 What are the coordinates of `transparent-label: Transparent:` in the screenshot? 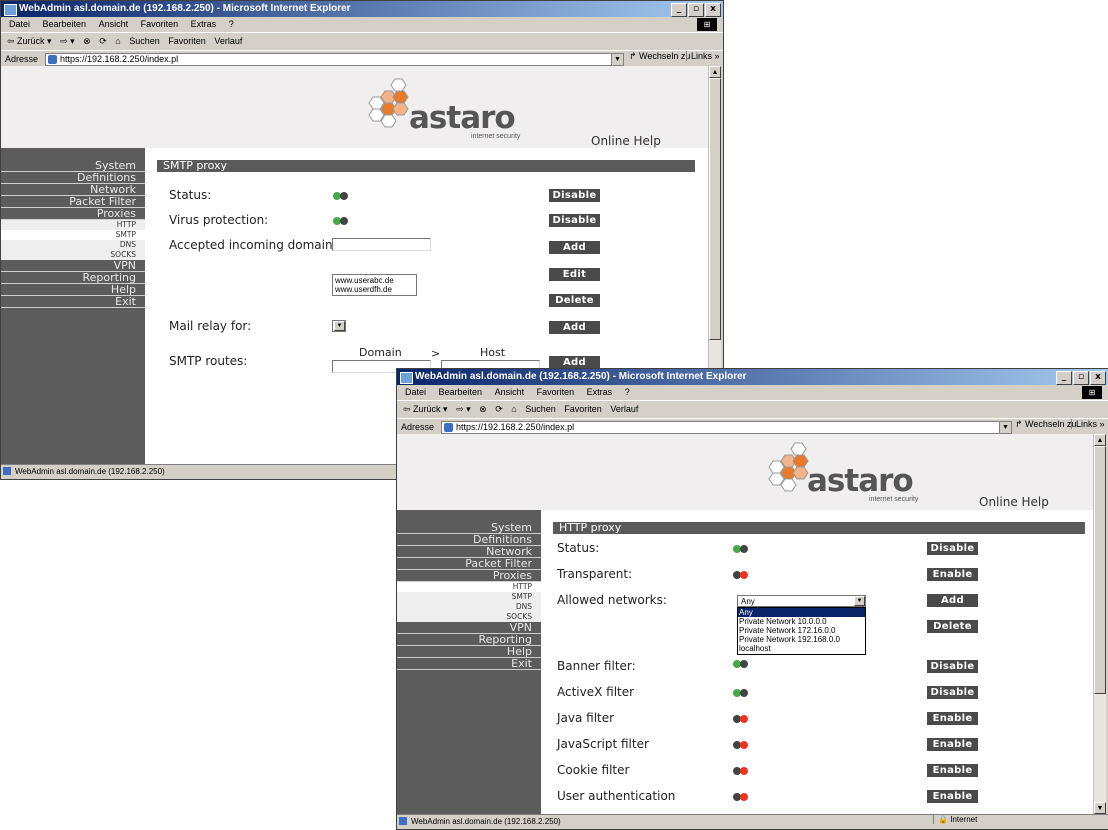 It's located at (595, 574).